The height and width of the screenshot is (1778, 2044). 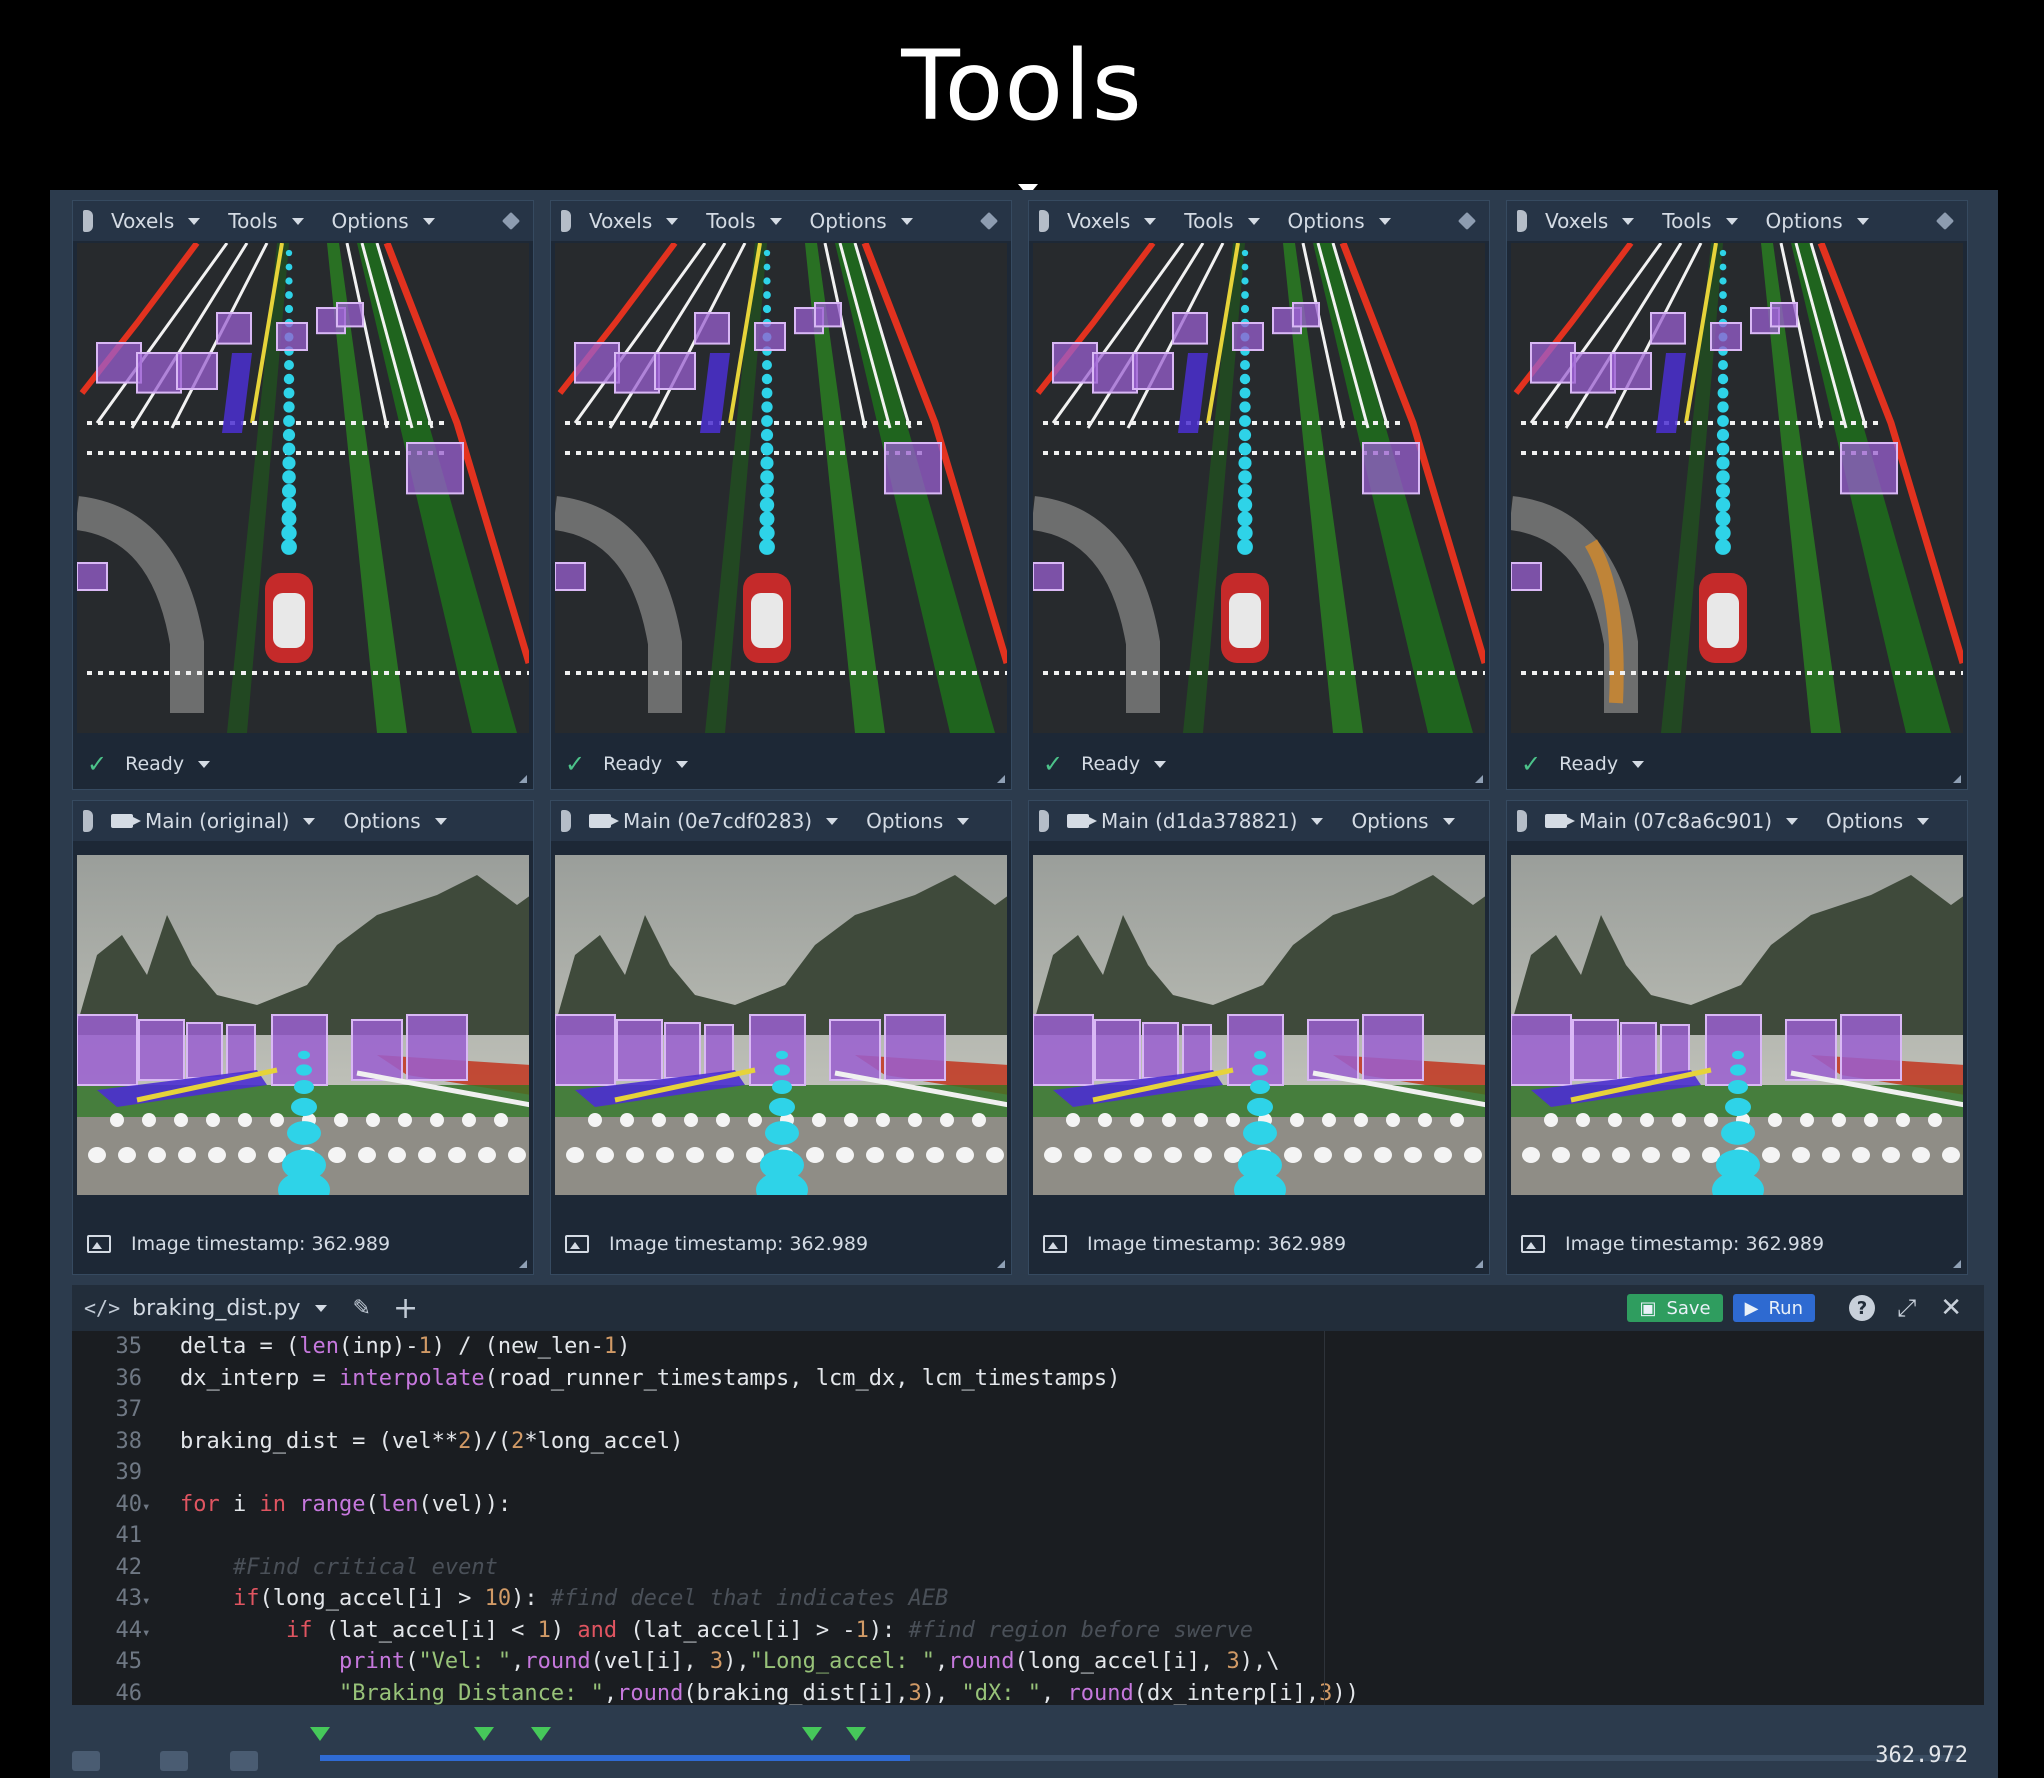 I want to click on editor-filename: braking_dist.py, so click(x=216, y=1308).